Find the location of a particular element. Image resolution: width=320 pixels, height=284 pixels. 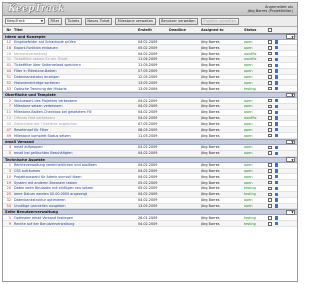

ticket-title: Filter in Milestone-Balken is located at coordinates (75, 71).